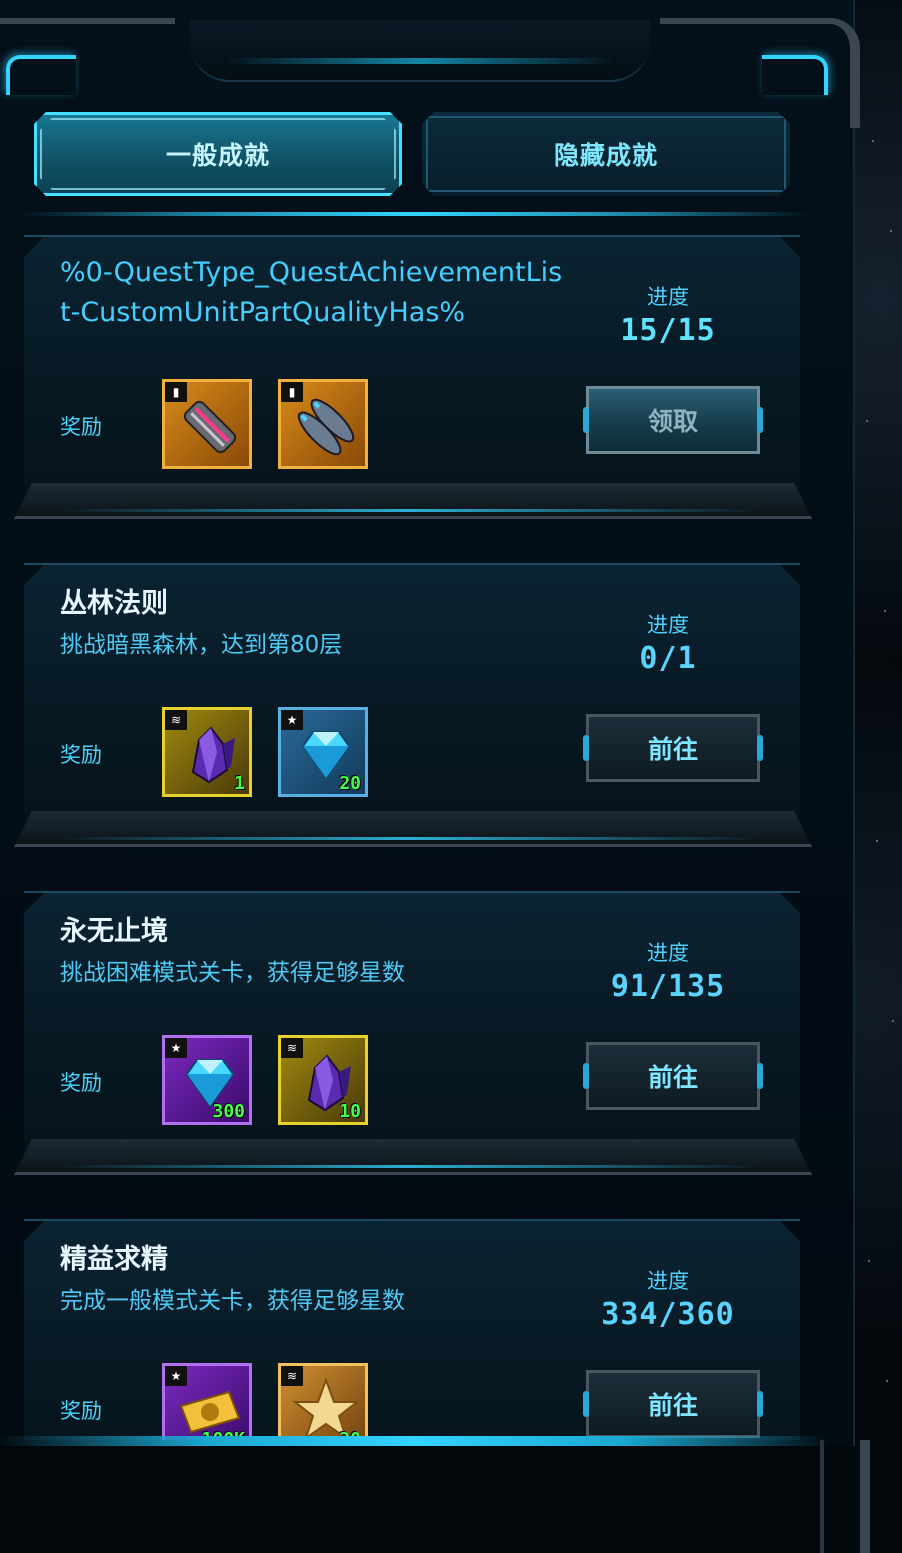 The width and height of the screenshot is (902, 1553). Describe the element at coordinates (668, 986) in the screenshot. I see `progress-value: 91/135` at that location.